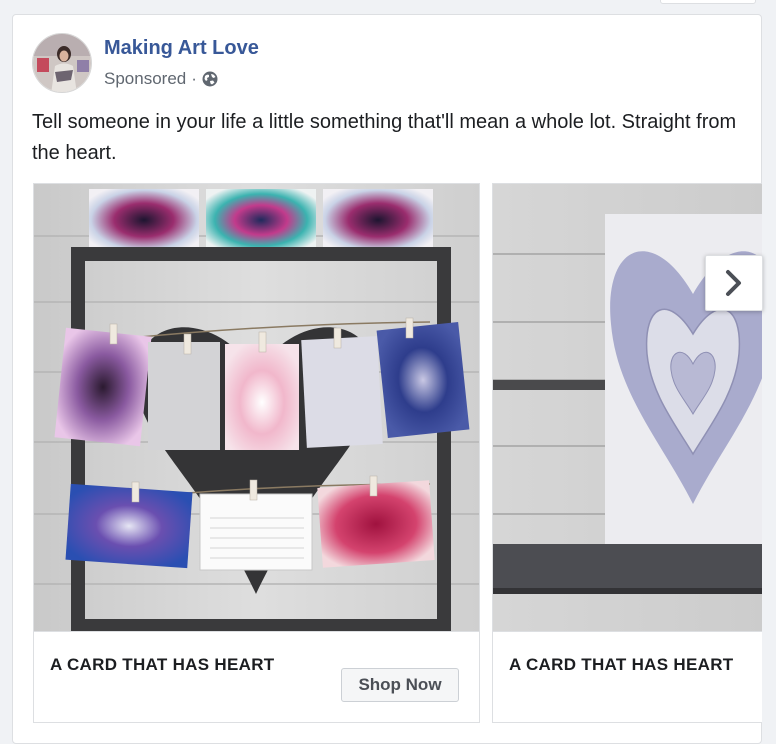 The height and width of the screenshot is (744, 776). What do you see at coordinates (708, 2) in the screenshot?
I see `top-tab-edge` at bounding box center [708, 2].